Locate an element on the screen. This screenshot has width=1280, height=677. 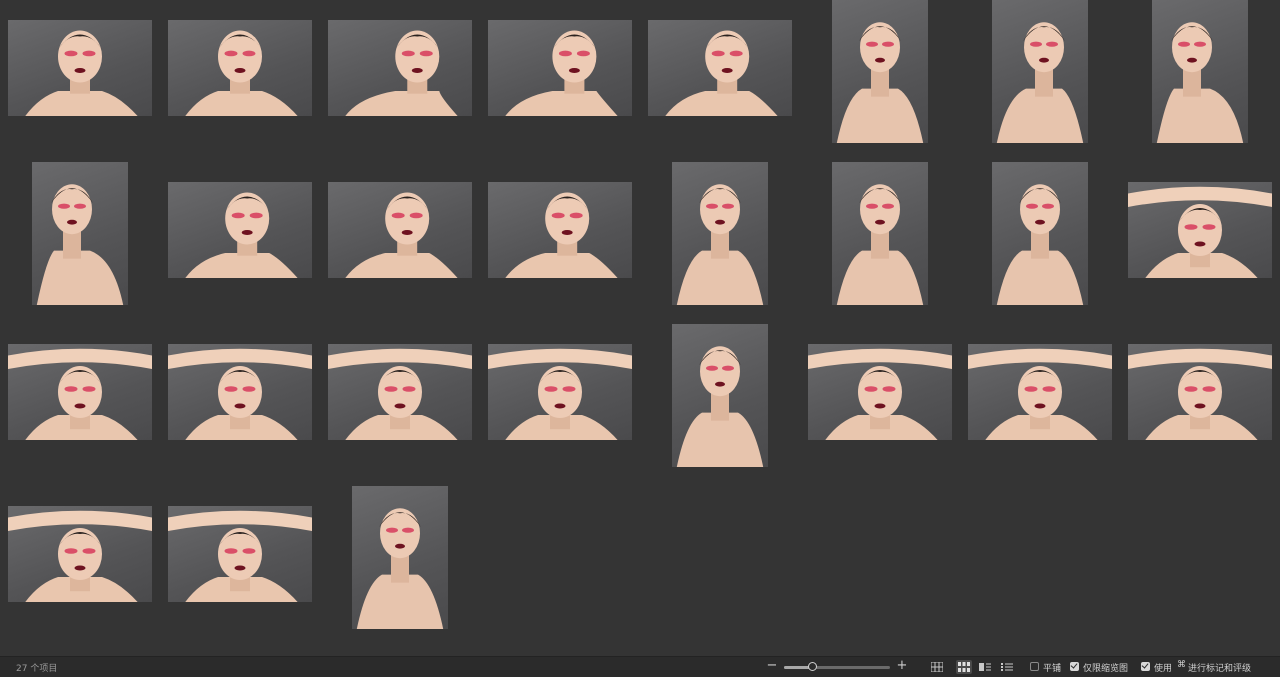
rating-label: 进行标记和评级 is located at coordinates (1220, 669).